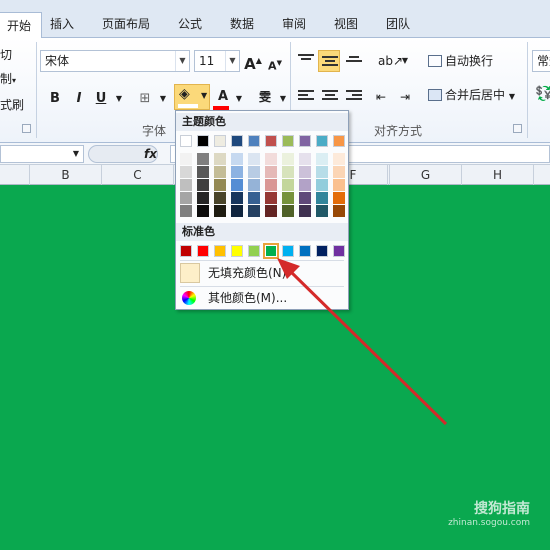 This screenshot has width=550, height=550. What do you see at coordinates (502, 509) in the screenshot?
I see `watermark-brand: 搜狗指南` at bounding box center [502, 509].